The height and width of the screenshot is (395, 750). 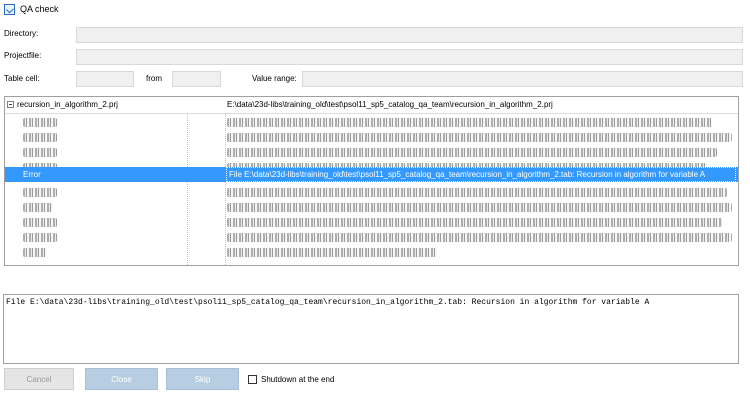 I want to click on shutdown-label: Shutdown at the end, so click(x=298, y=379).